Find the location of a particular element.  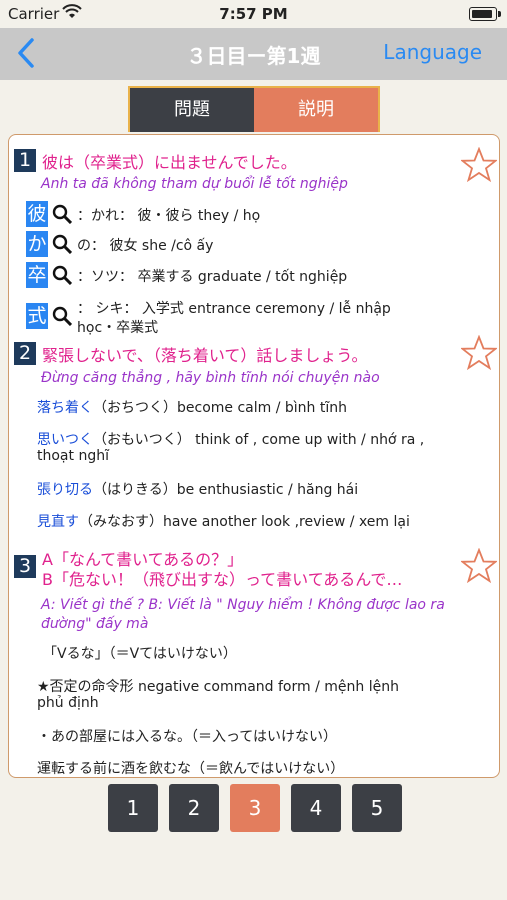

item-translation-vi-continued: đường" đấy mà is located at coordinates (95, 624).